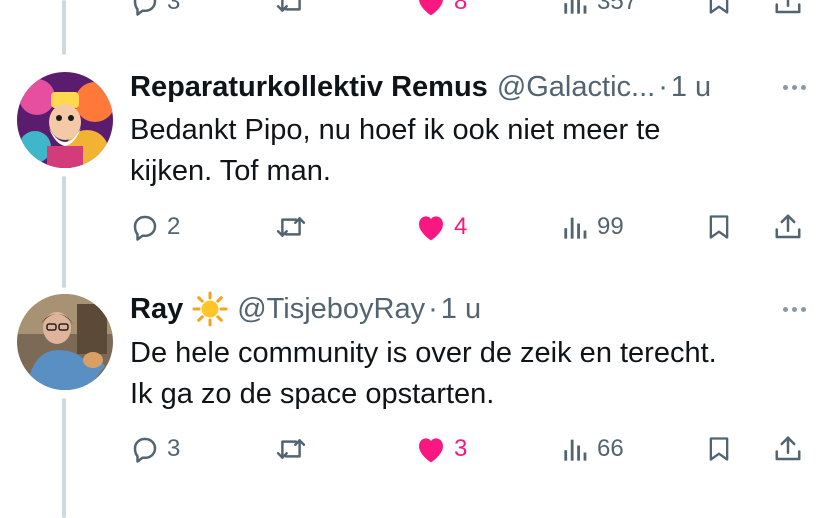 The image size is (828, 518). What do you see at coordinates (593, 449) in the screenshot?
I see `views-button: 66` at bounding box center [593, 449].